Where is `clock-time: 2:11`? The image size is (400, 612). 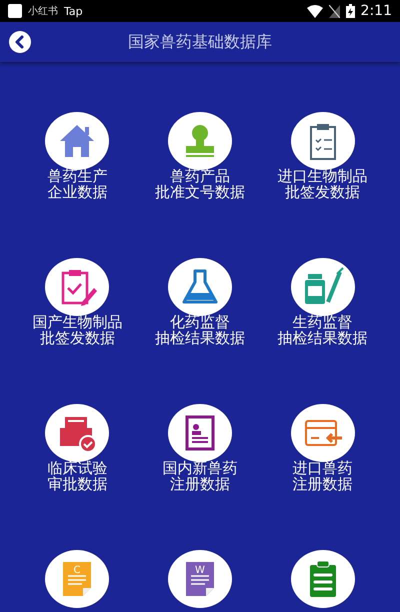 clock-time: 2:11 is located at coordinates (376, 11).